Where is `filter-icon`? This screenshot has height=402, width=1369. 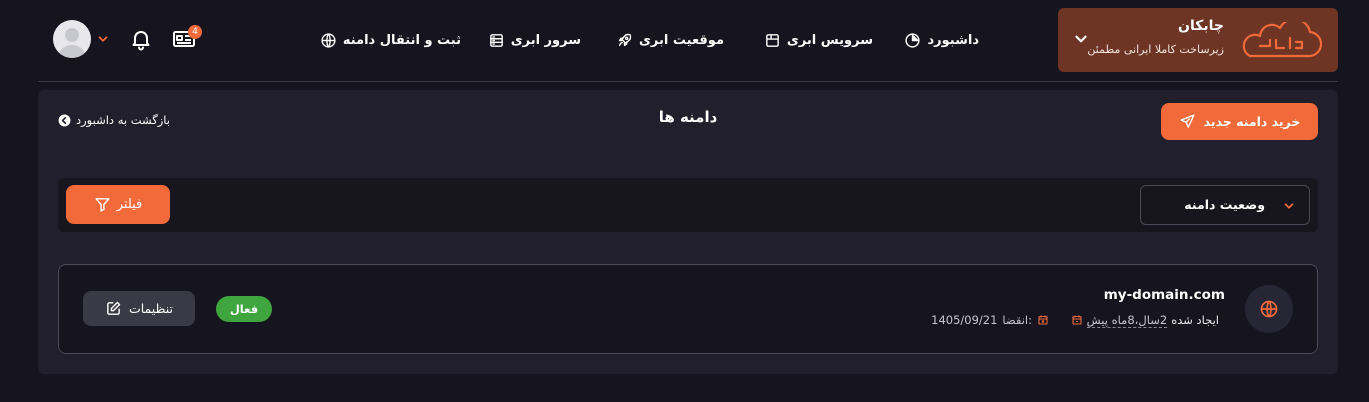
filter-icon is located at coordinates (102, 205).